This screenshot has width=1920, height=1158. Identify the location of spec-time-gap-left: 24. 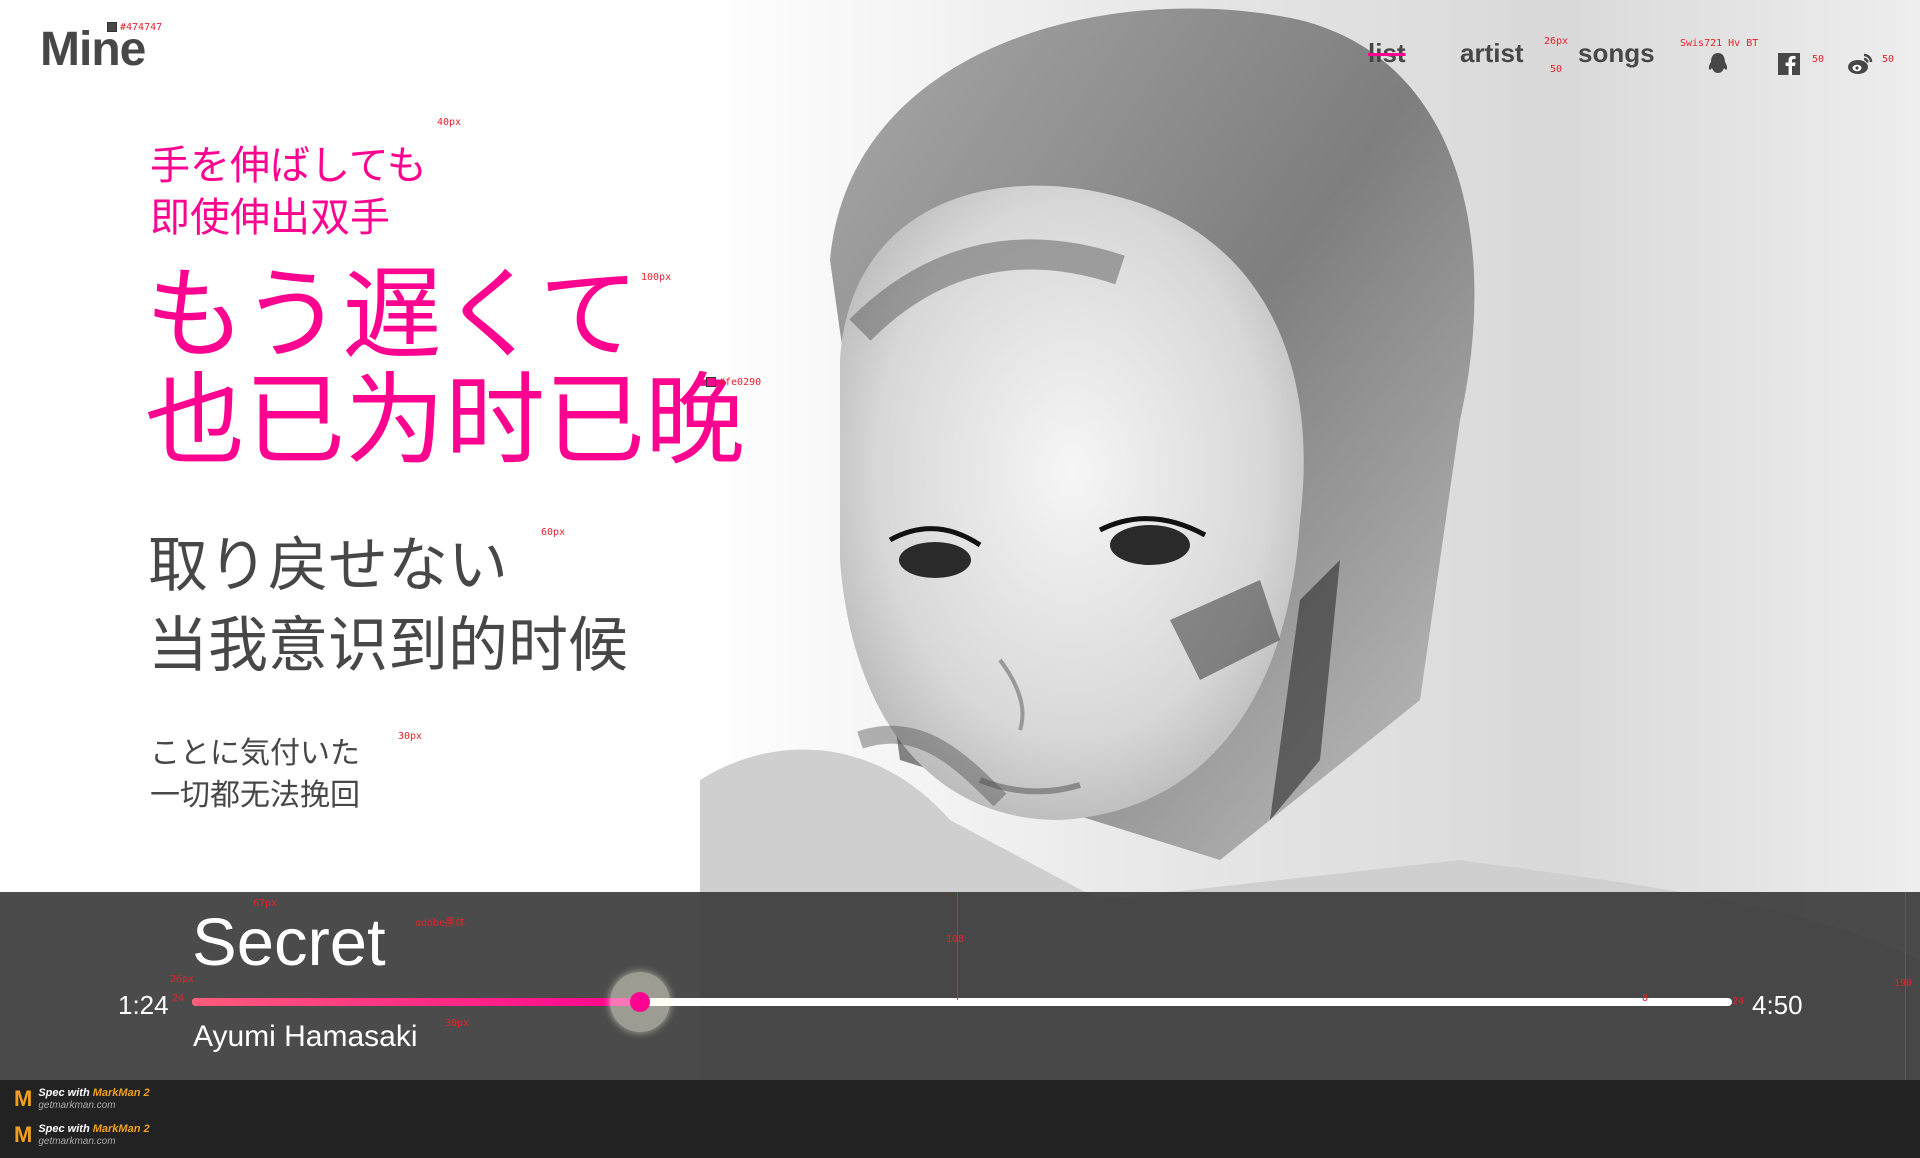
(178, 998).